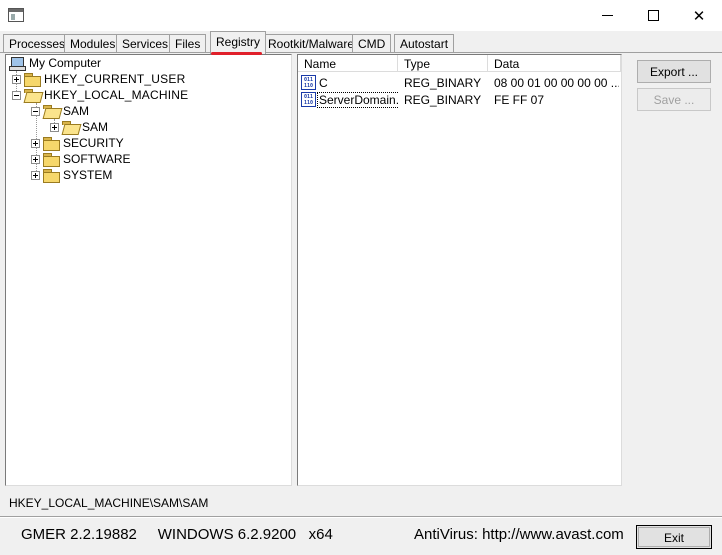  What do you see at coordinates (188, 43) in the screenshot?
I see `tab-files: Files` at bounding box center [188, 43].